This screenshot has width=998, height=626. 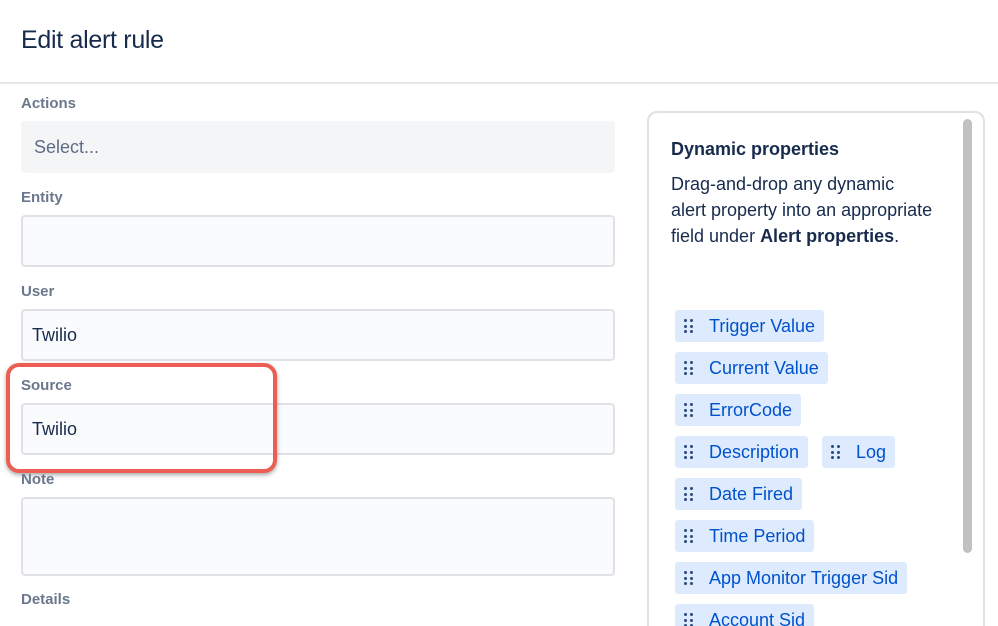 What do you see at coordinates (141, 418) in the screenshot?
I see `source-highlight-box` at bounding box center [141, 418].